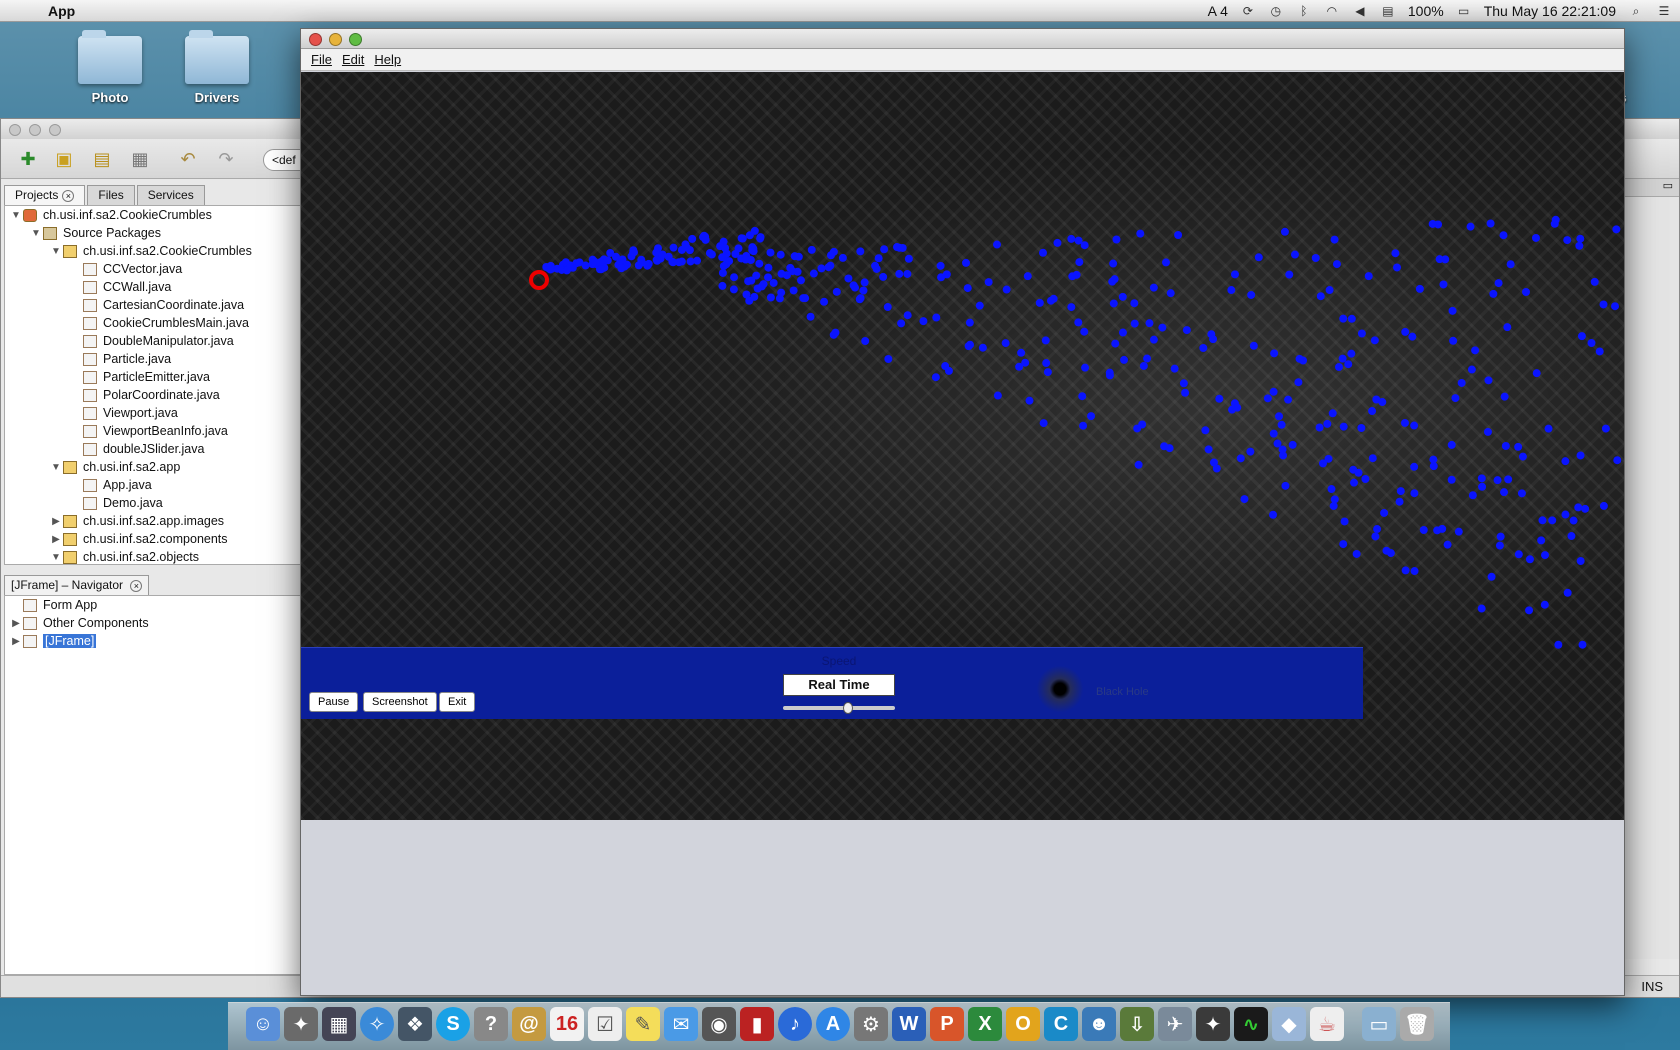 The width and height of the screenshot is (1680, 1050). Describe the element at coordinates (152, 269) in the screenshot. I see `tree-node: CCVector.java` at that location.